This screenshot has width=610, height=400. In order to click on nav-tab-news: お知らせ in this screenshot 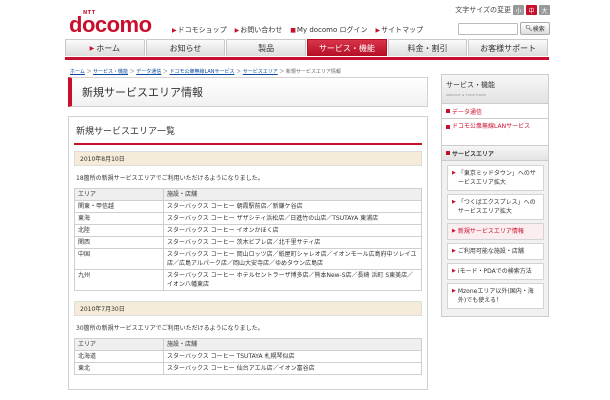, I will do `click(185, 47)`.